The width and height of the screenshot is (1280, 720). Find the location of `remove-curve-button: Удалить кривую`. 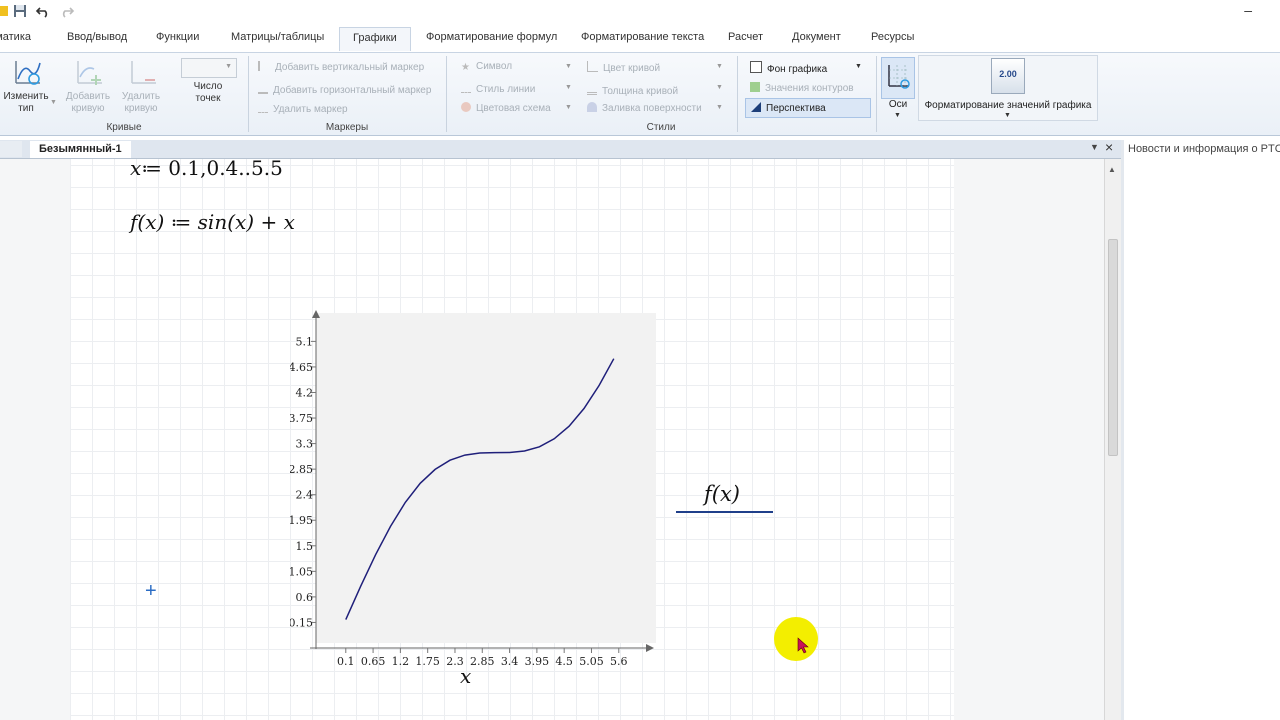

remove-curve-button: Удалить кривую is located at coordinates (141, 103).